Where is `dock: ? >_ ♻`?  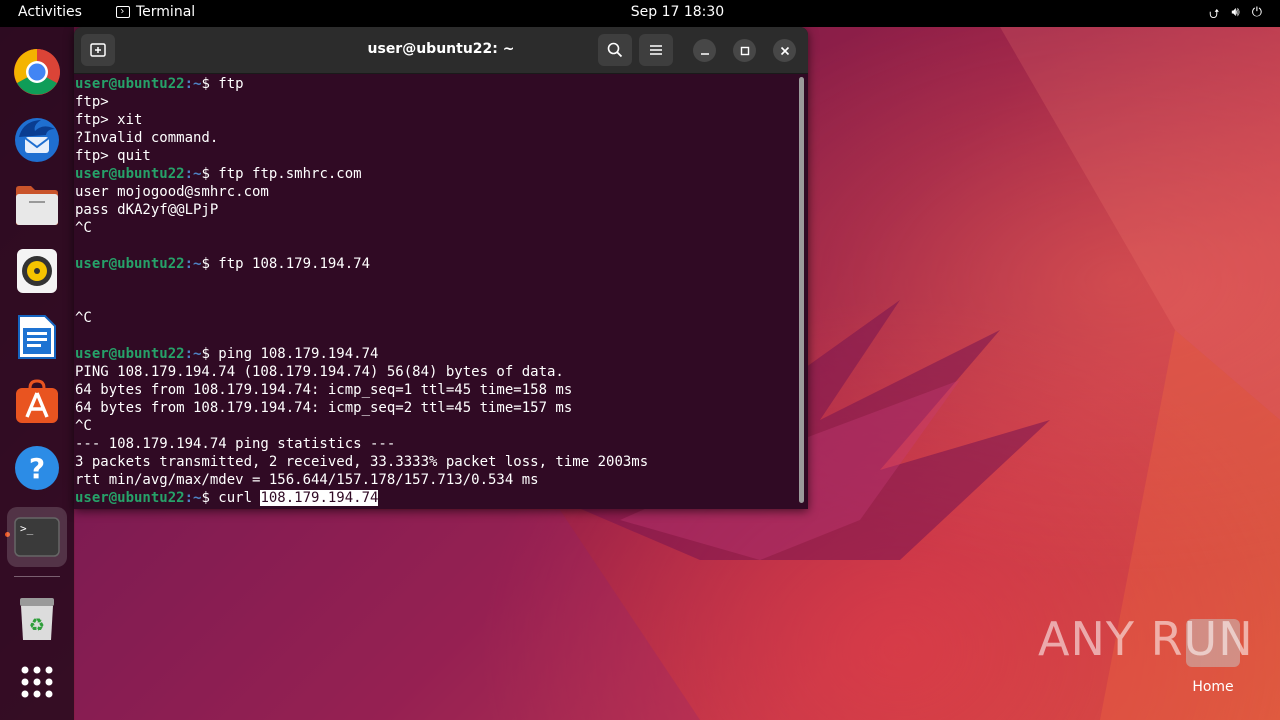 dock: ? >_ ♻ is located at coordinates (37, 373).